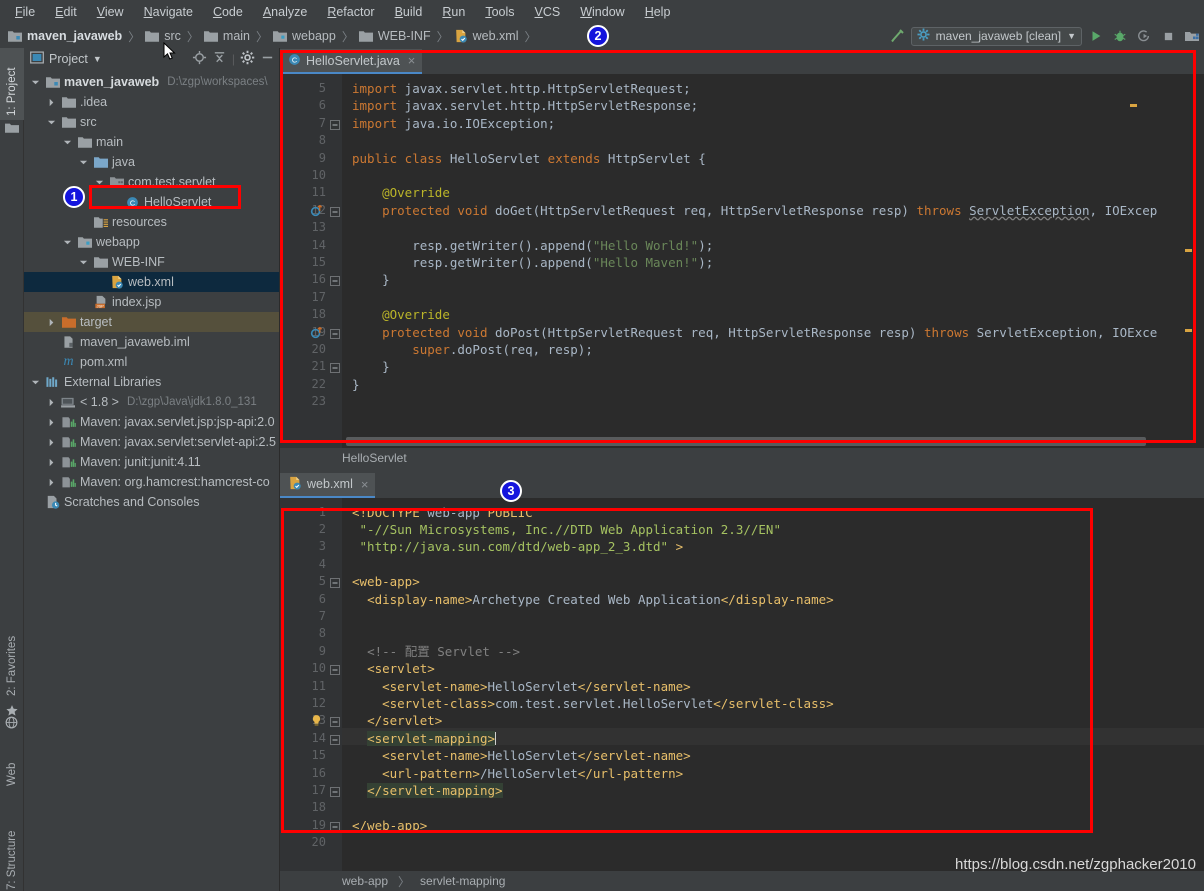  Describe the element at coordinates (151, 342) in the screenshot. I see `tree-node-maven-javaweb-iml: maven_javaweb.iml` at that location.